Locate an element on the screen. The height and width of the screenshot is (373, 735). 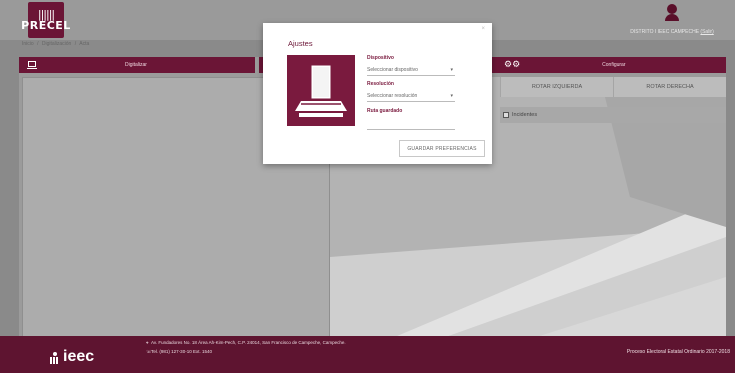
ieec-brand-text: ieec is located at coordinates (79, 356).